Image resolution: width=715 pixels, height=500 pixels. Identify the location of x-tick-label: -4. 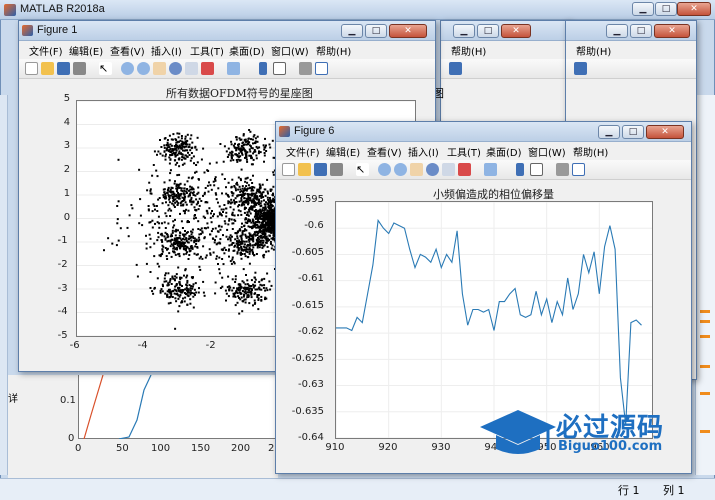
(142, 345).